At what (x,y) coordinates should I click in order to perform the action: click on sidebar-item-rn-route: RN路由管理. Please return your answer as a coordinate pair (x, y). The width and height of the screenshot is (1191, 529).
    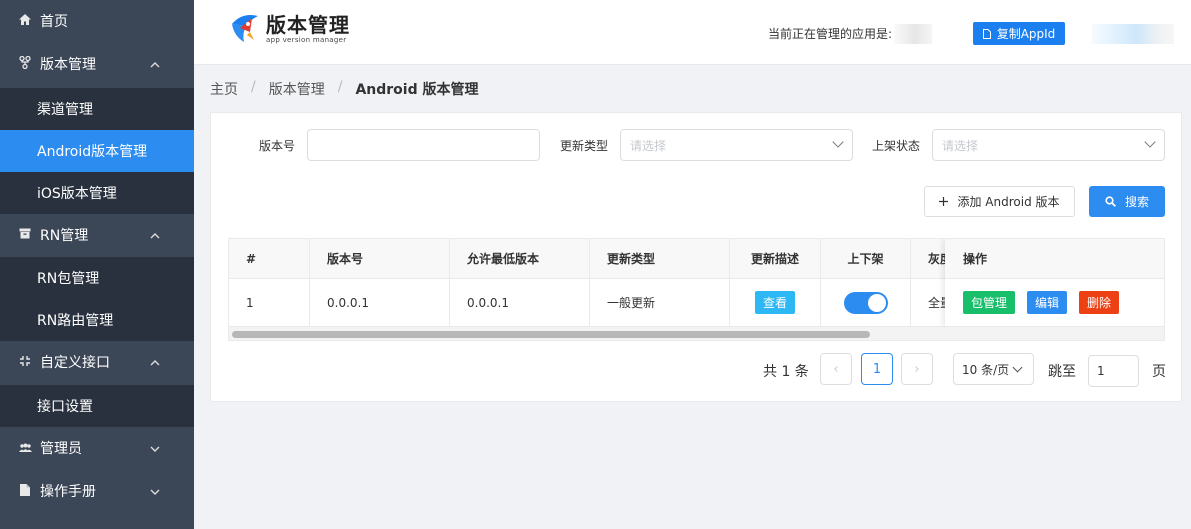
    Looking at the image, I should click on (97, 320).